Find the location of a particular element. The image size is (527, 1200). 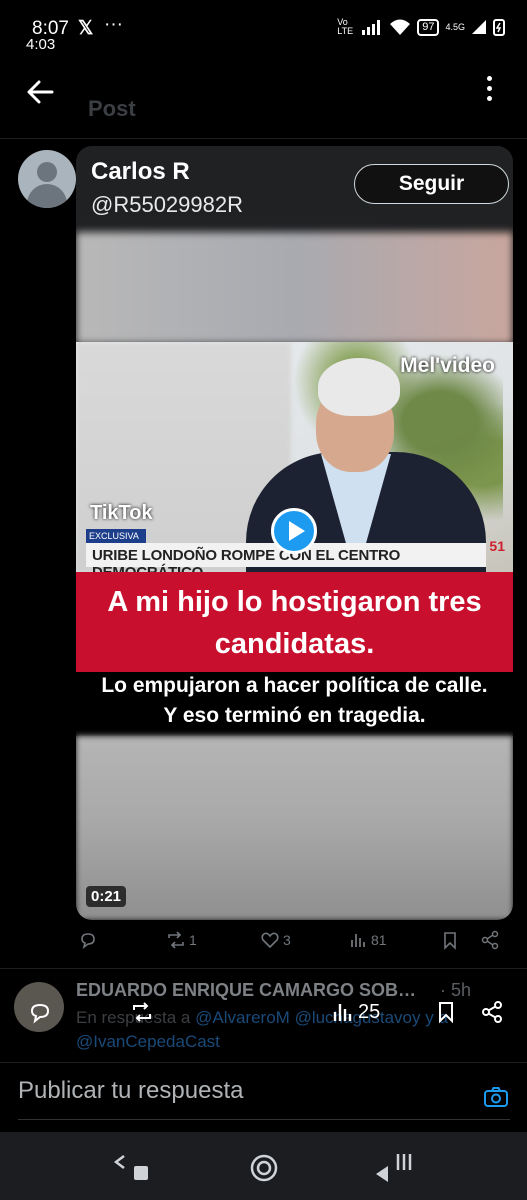

follow-button: Seguir is located at coordinates (431, 184).